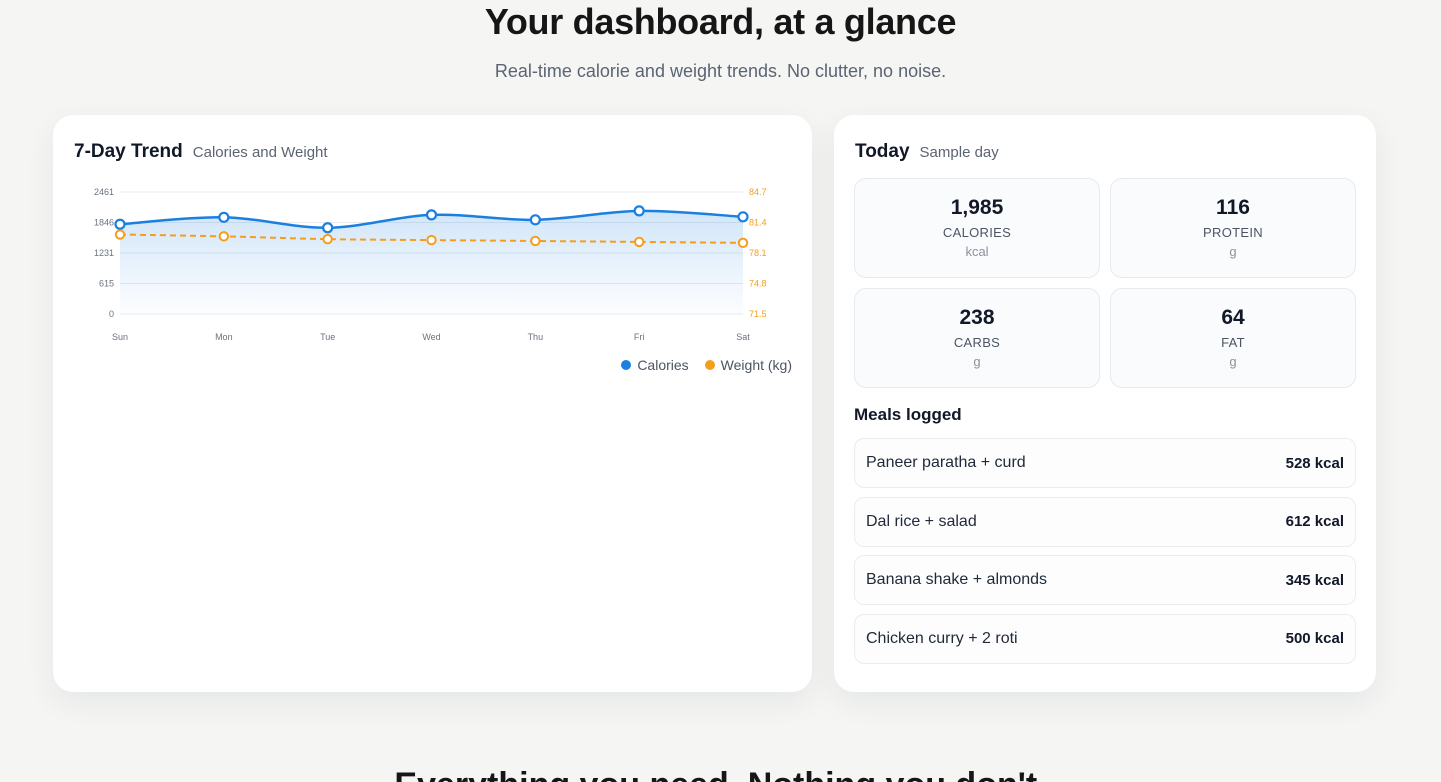  I want to click on stat-calories: 1,985 CALORIES kcal, so click(977, 228).